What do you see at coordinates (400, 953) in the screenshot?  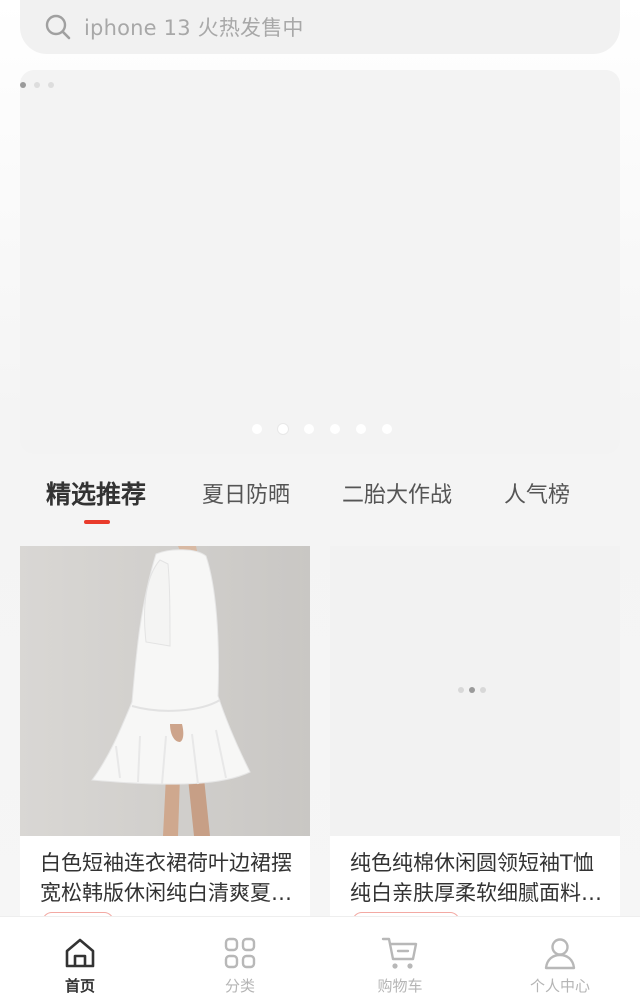 I see `cart-icon` at bounding box center [400, 953].